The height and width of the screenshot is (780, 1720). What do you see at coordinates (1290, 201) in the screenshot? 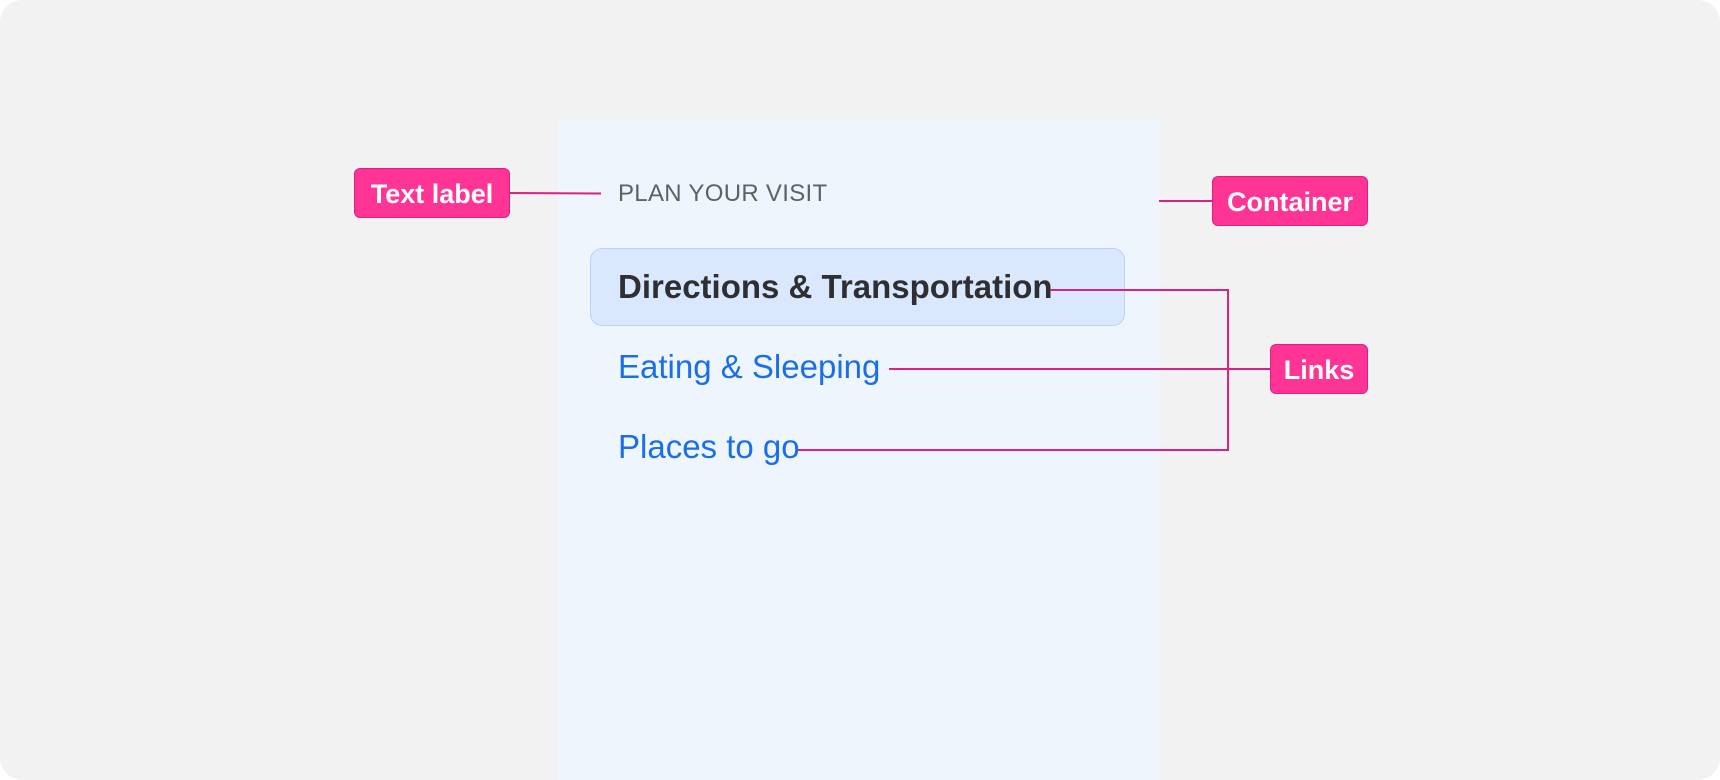
I see `container-annotation: Container` at bounding box center [1290, 201].